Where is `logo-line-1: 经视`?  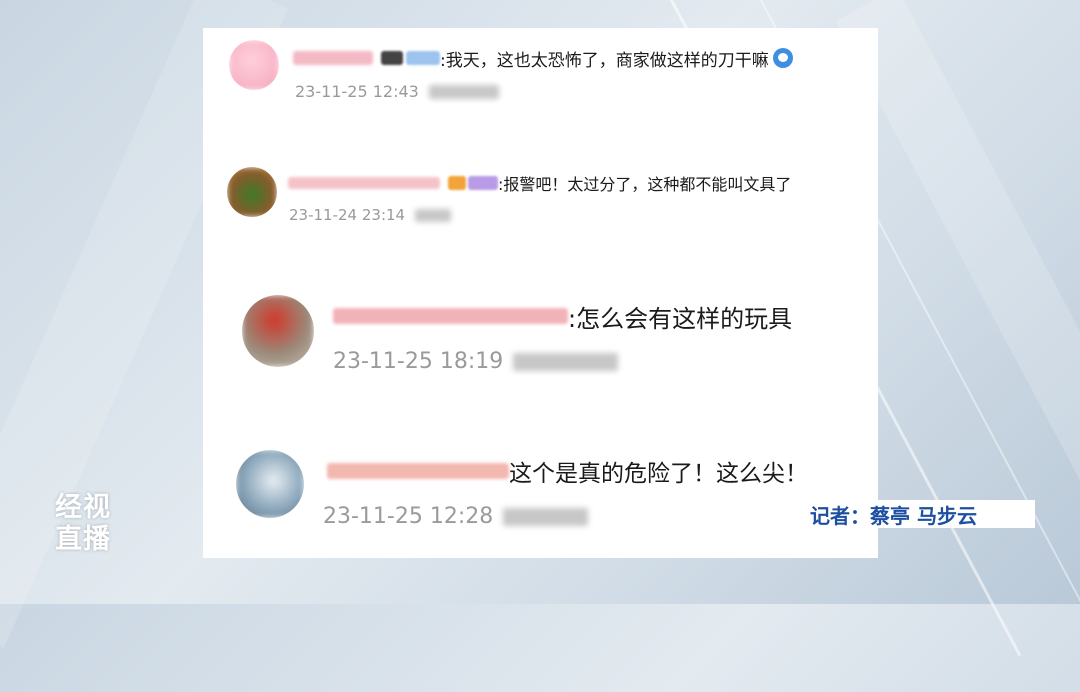
logo-line-1: 经视 is located at coordinates (83, 507).